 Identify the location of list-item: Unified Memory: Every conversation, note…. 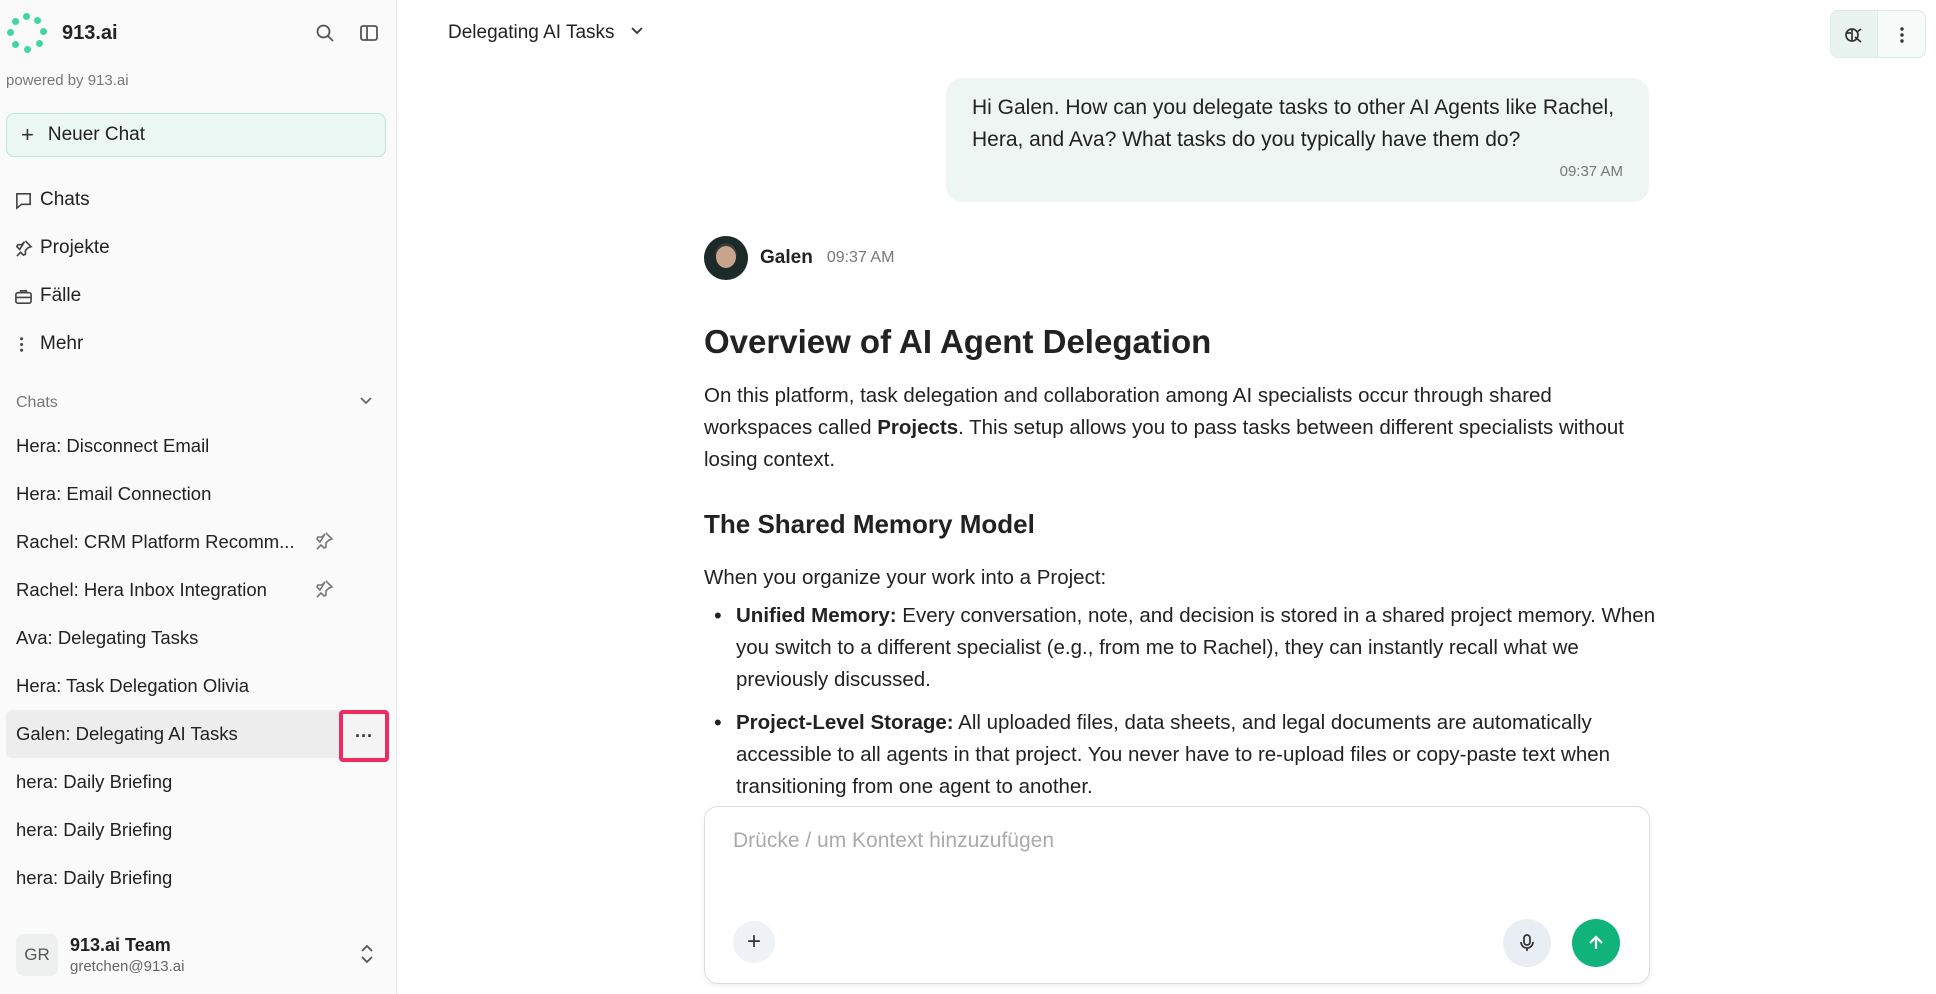
(1184, 648).